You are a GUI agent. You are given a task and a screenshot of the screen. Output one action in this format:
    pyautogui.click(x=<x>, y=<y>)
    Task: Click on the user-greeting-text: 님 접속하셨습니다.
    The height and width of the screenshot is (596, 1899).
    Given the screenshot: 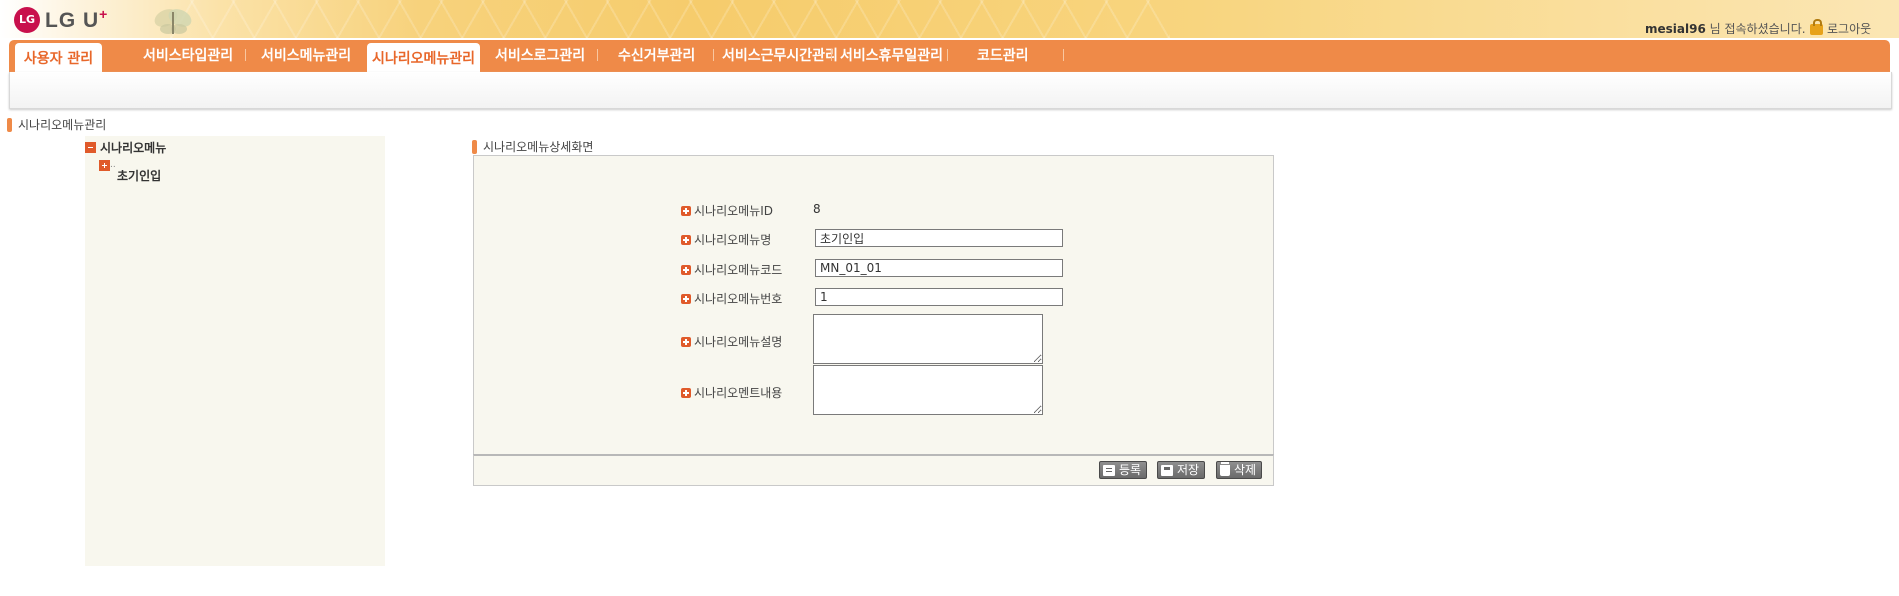 What is the action you would take?
    pyautogui.click(x=1755, y=29)
    